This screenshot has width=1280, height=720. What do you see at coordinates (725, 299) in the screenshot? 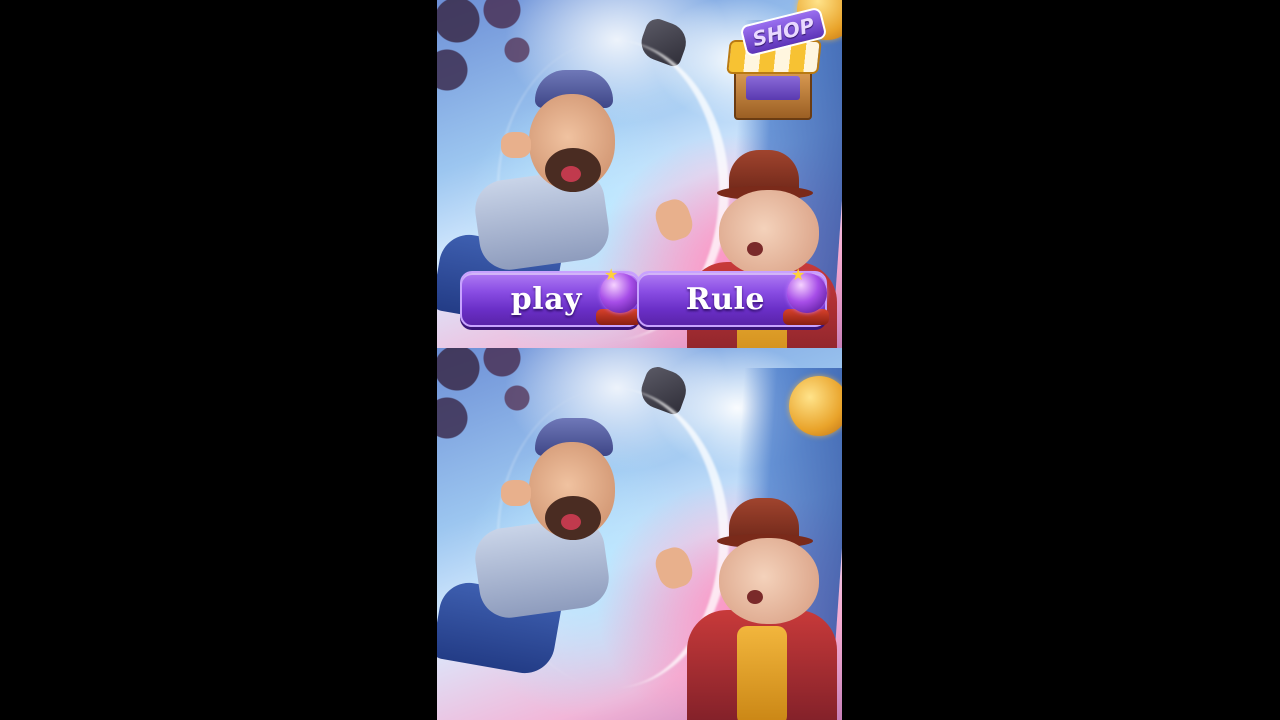
I see `rule-button-label: Rule` at bounding box center [725, 299].